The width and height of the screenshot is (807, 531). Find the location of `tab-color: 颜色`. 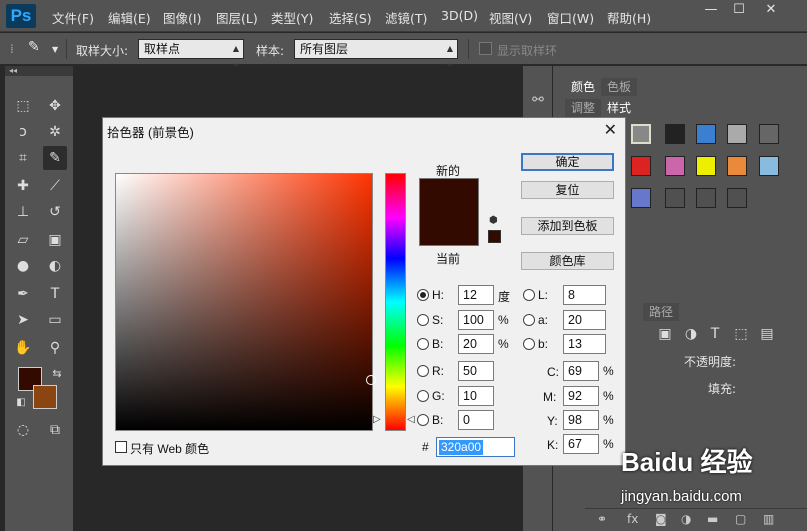

tab-color: 颜色 is located at coordinates (583, 87).